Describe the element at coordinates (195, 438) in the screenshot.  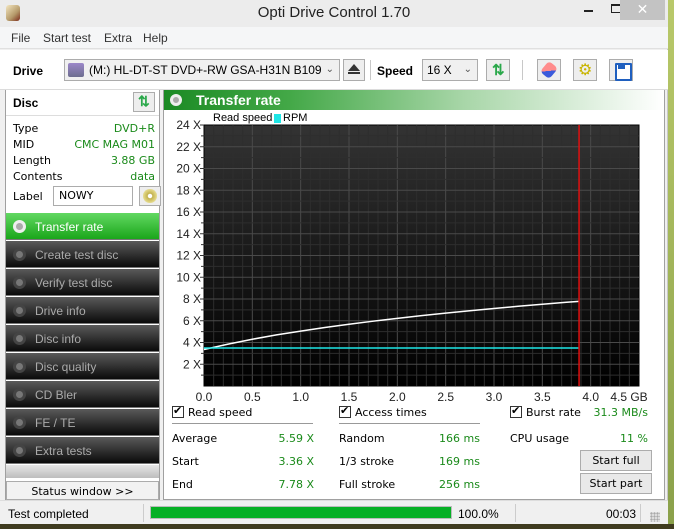
I see `stat-average-label: Average` at that location.